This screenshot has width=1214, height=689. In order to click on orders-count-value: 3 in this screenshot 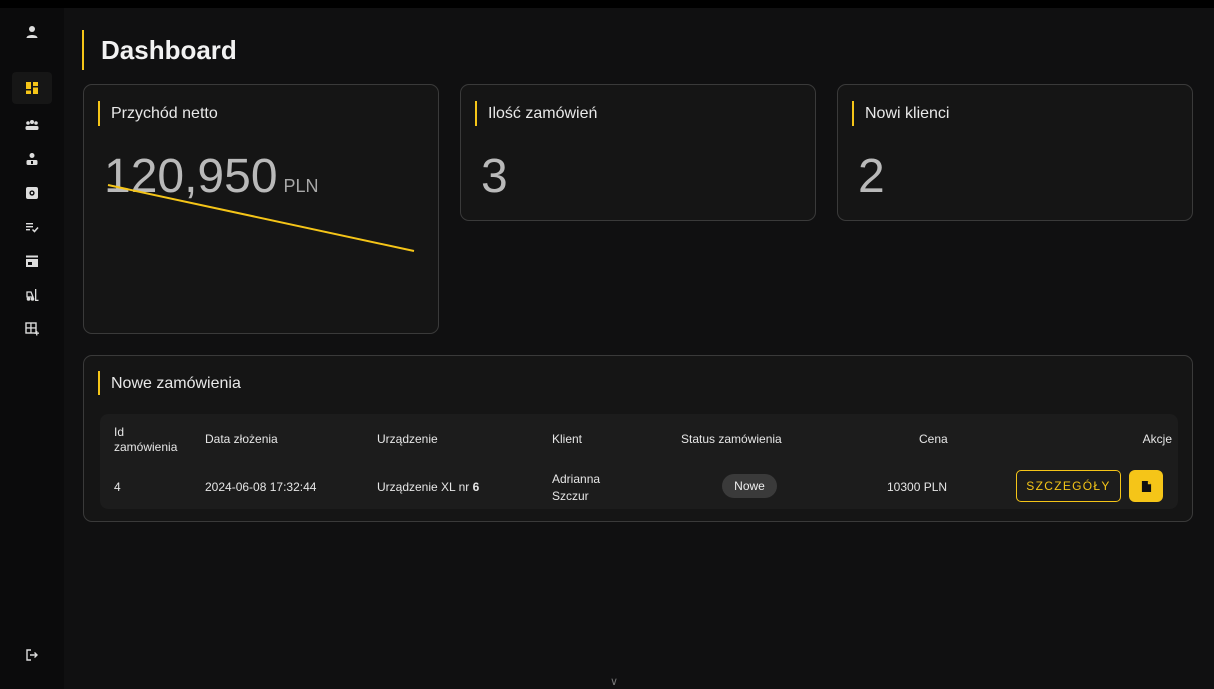, I will do `click(494, 176)`.